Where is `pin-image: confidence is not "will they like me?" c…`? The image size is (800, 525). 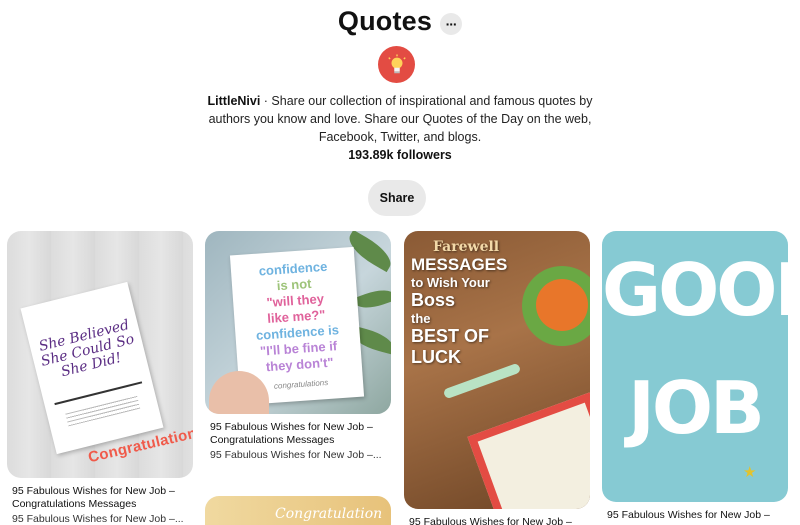 pin-image: confidence is not "will they like me?" c… is located at coordinates (298, 322).